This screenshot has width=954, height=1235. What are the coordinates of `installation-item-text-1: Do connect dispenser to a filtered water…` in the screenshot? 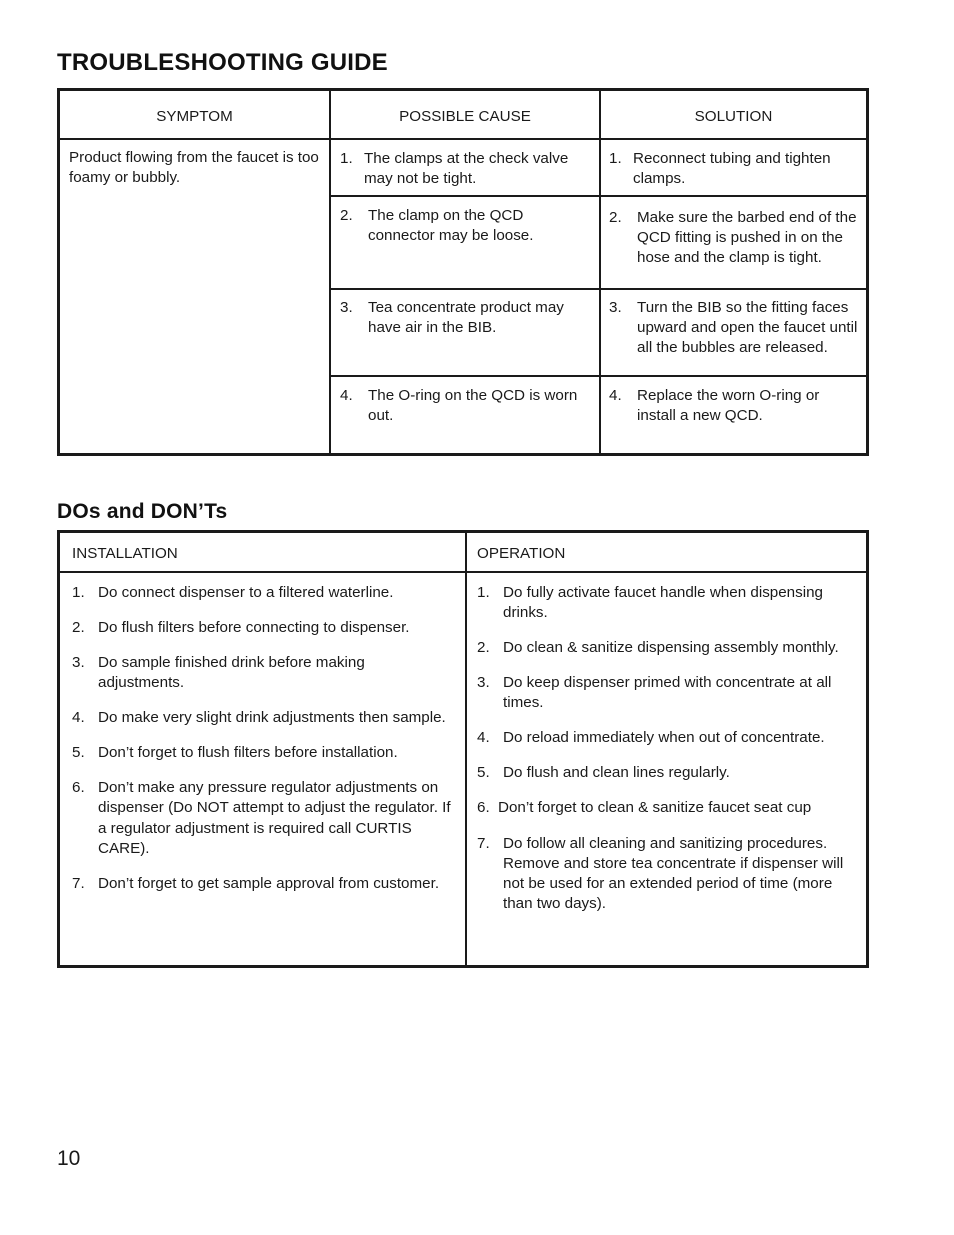 It's located at (246, 592).